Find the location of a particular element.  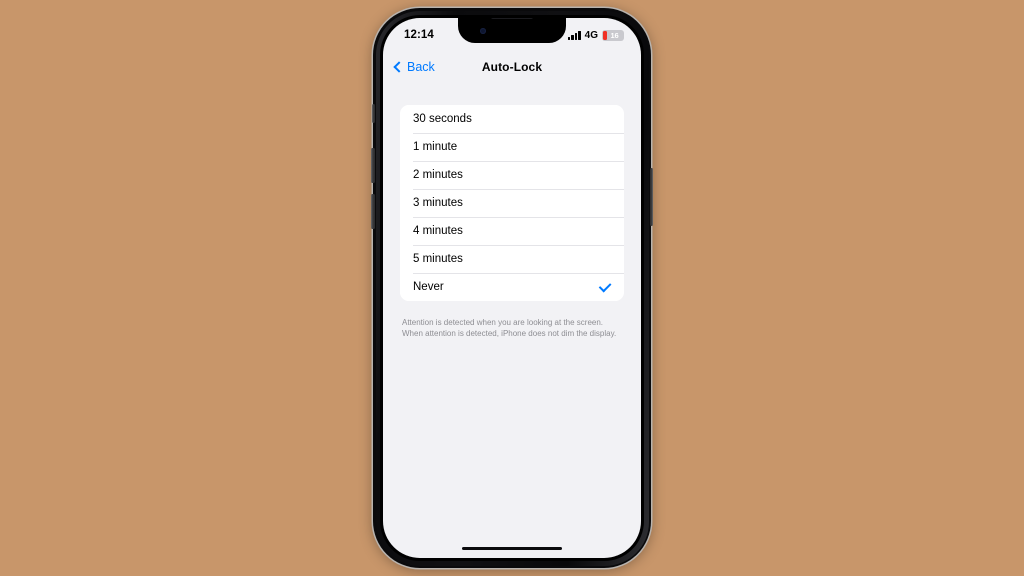

back-button: Back is located at coordinates (414, 67).